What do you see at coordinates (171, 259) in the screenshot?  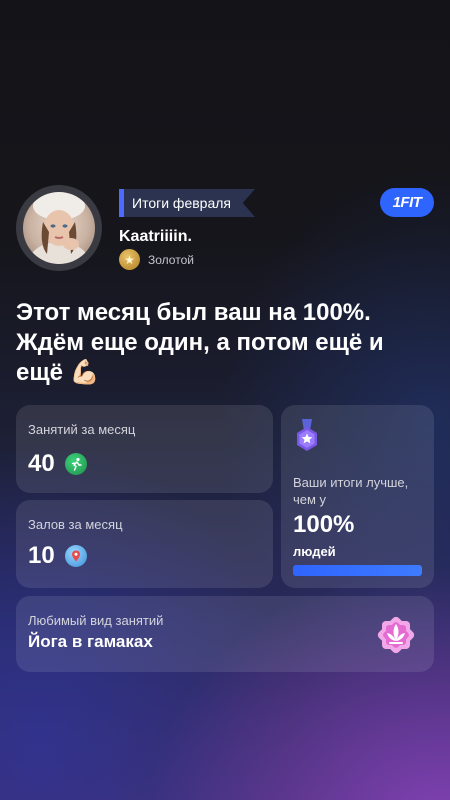 I see `tier-label: Золотой` at bounding box center [171, 259].